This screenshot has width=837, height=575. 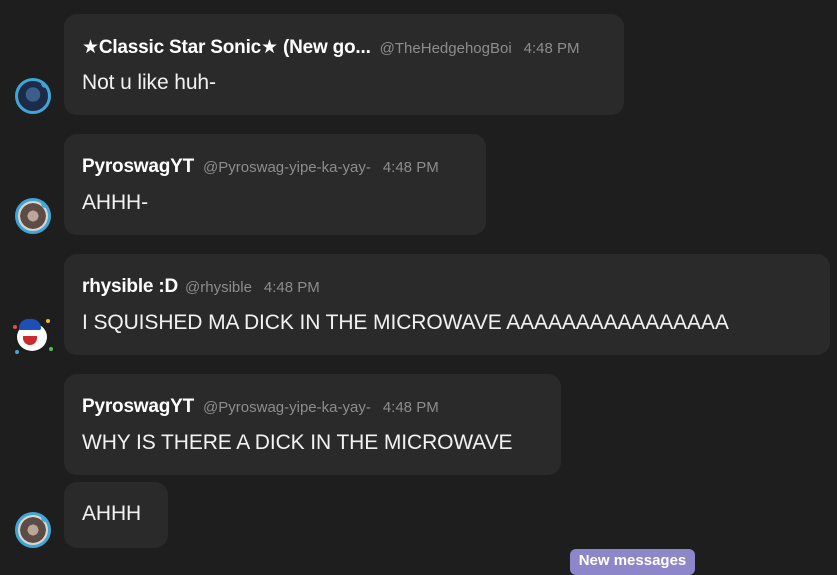 What do you see at coordinates (130, 287) in the screenshot?
I see `author-name: rhysible :D` at bounding box center [130, 287].